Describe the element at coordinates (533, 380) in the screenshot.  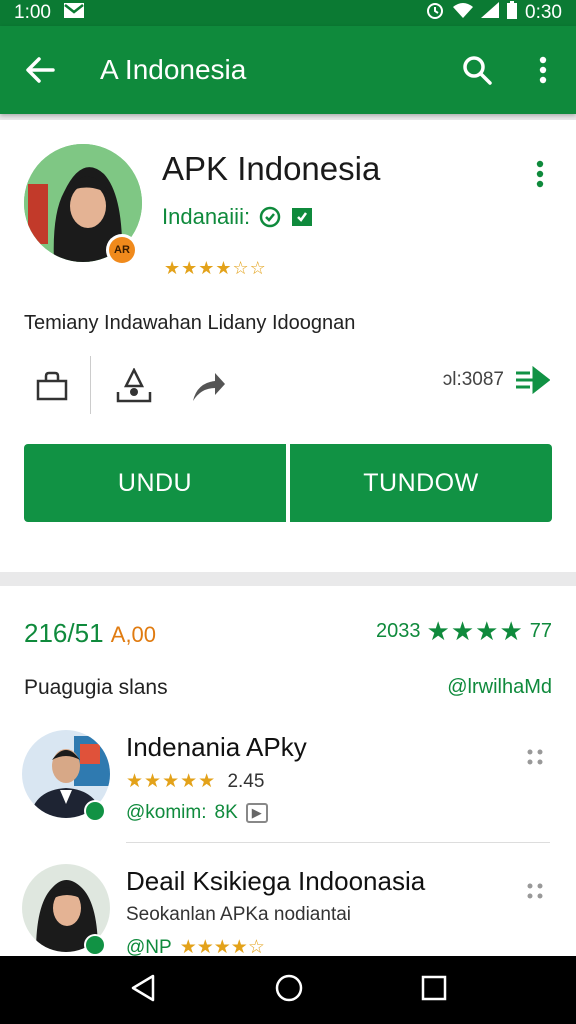
I see `arrow-right-icon` at that location.